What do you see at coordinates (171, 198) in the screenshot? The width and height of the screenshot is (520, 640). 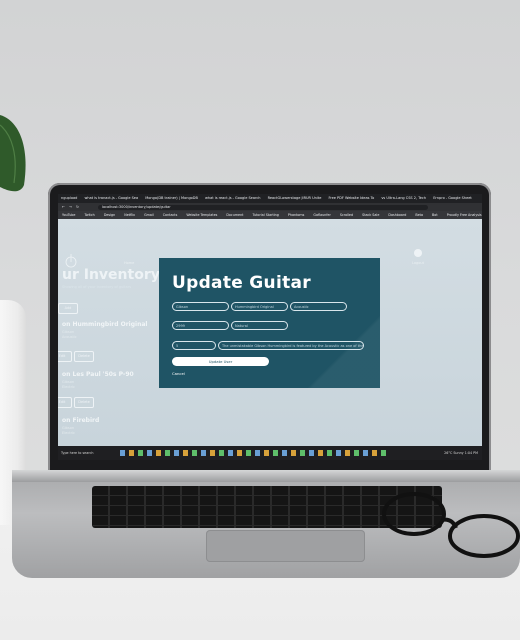 I see `browser-tab: Mongo(DB trainer) | MongoDB` at bounding box center [171, 198].